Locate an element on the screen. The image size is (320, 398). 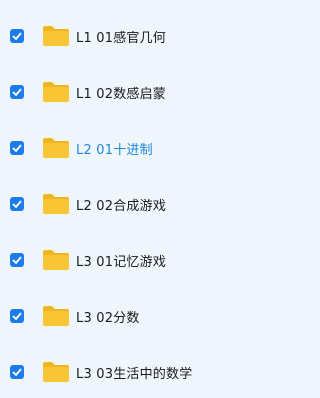
list-item: L2 01十进制 is located at coordinates (131, 148).